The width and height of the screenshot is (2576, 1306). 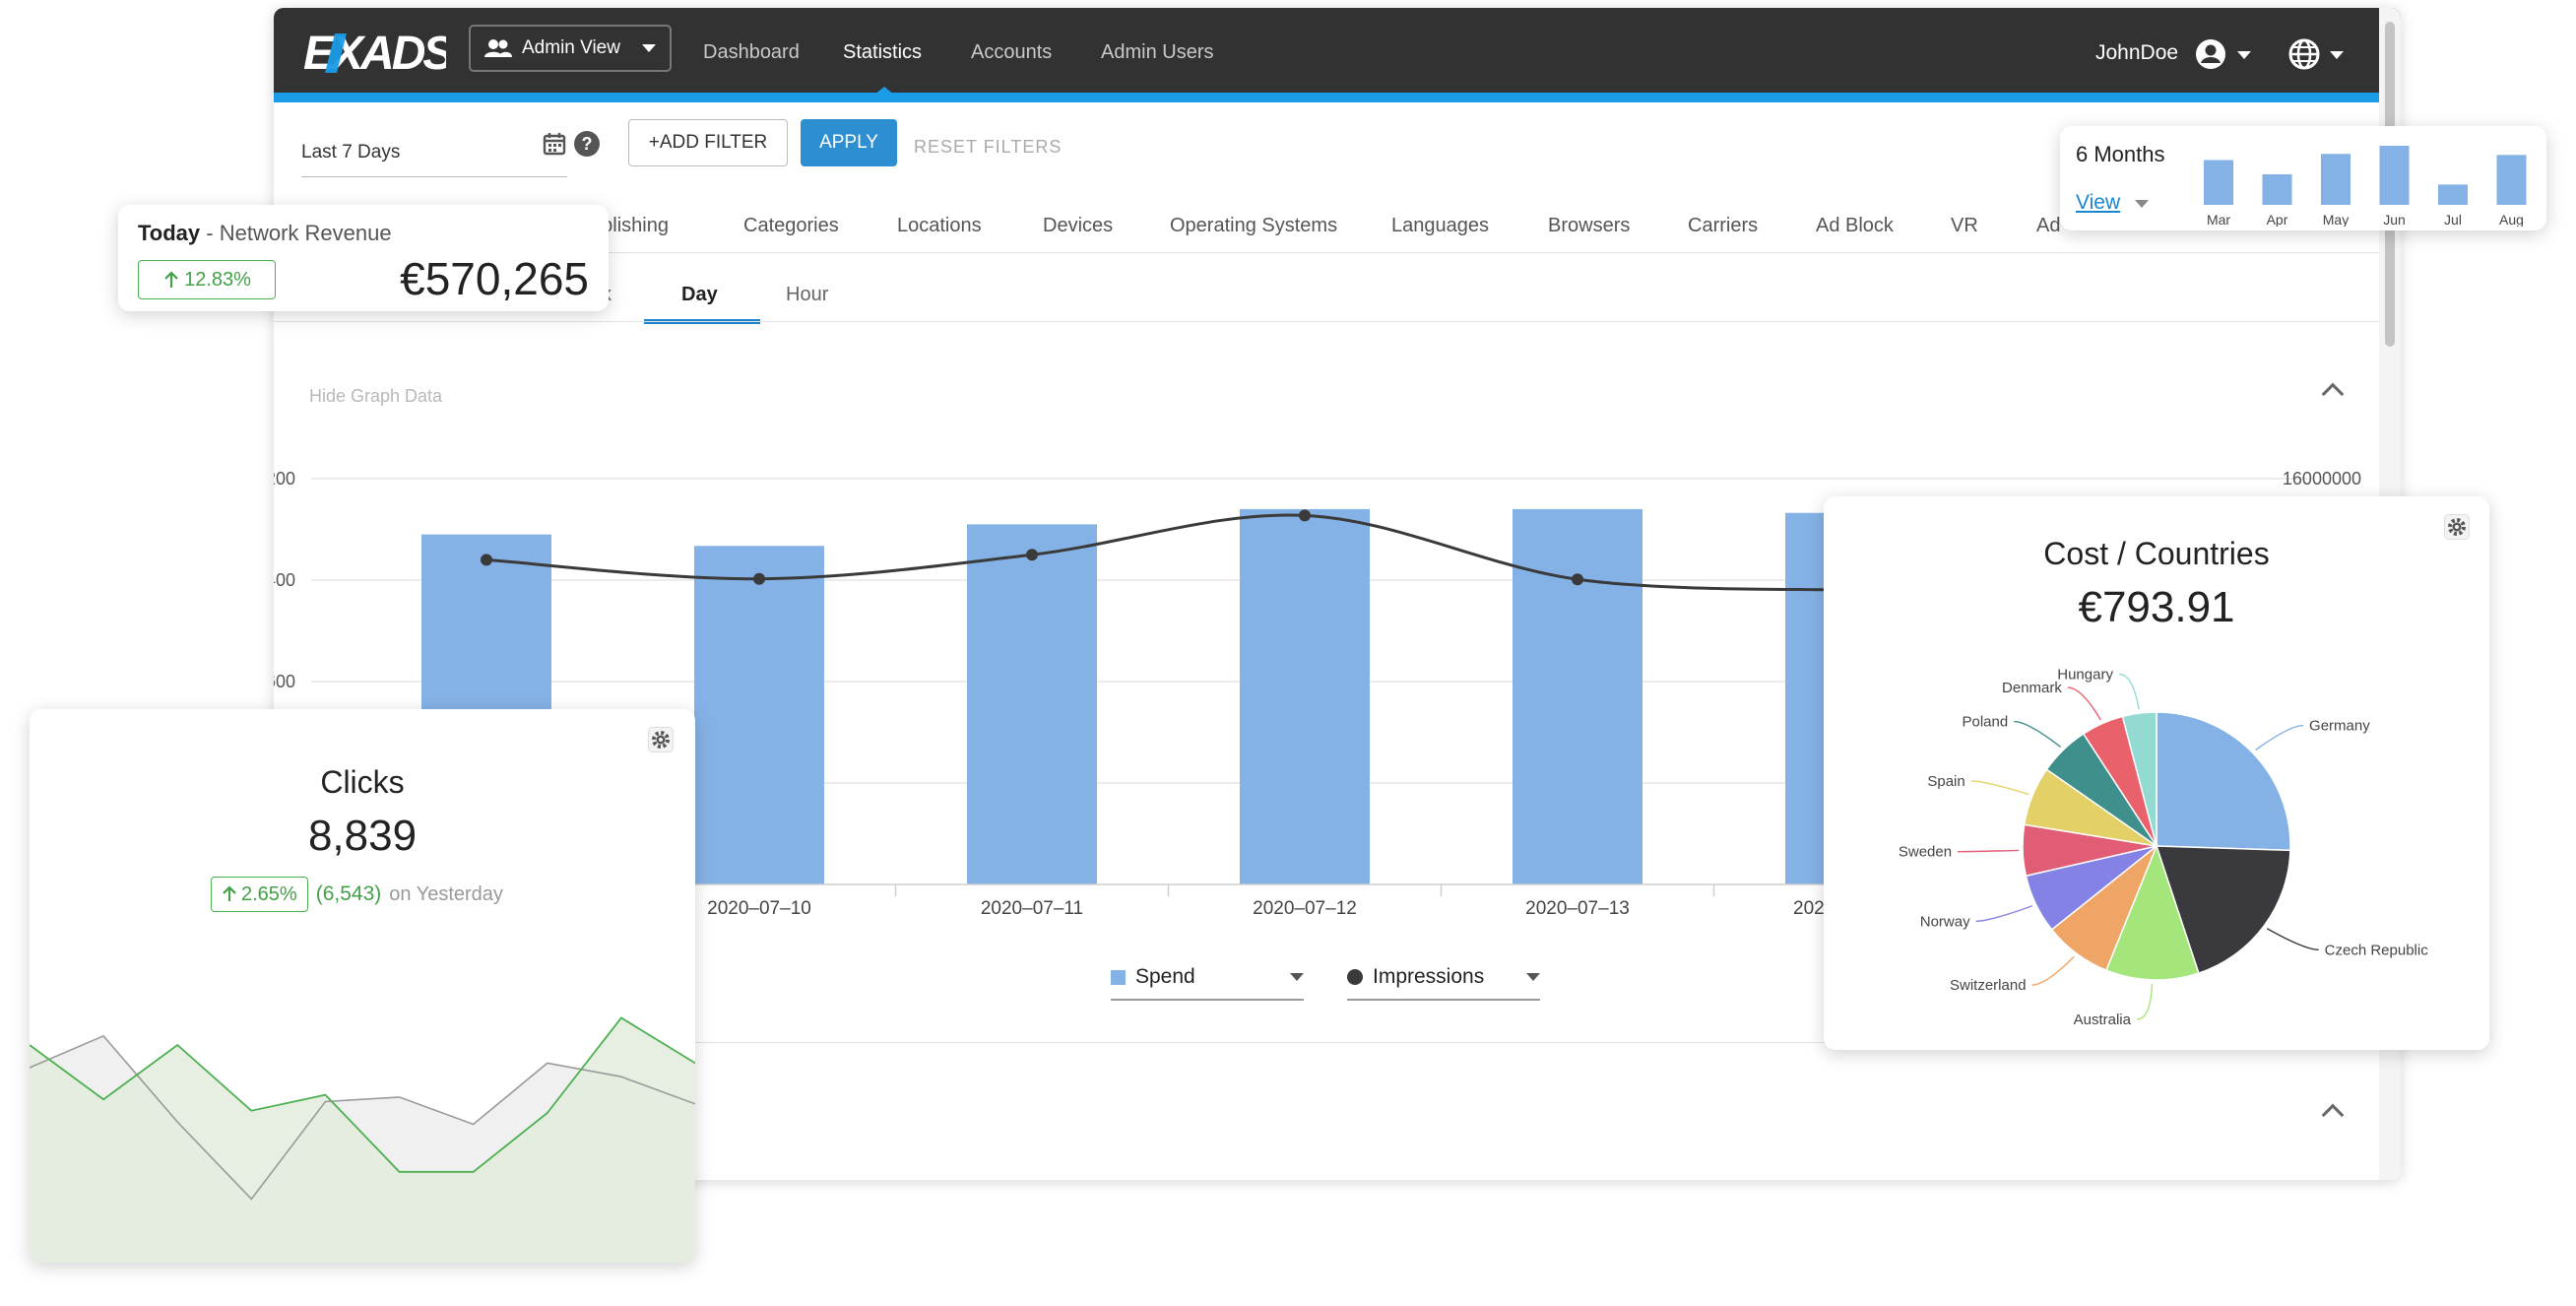 What do you see at coordinates (1945, 922) in the screenshot?
I see `pie-label: Norway` at bounding box center [1945, 922].